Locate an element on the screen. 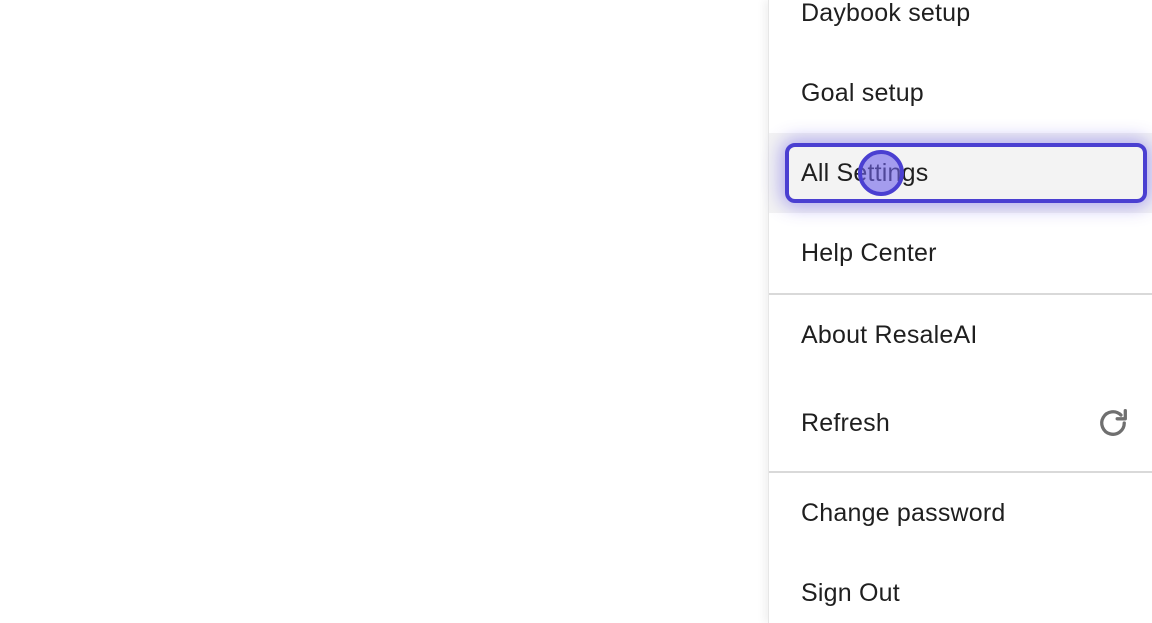  menu-item-daybook-setup: Daybook setup is located at coordinates (960, 26).